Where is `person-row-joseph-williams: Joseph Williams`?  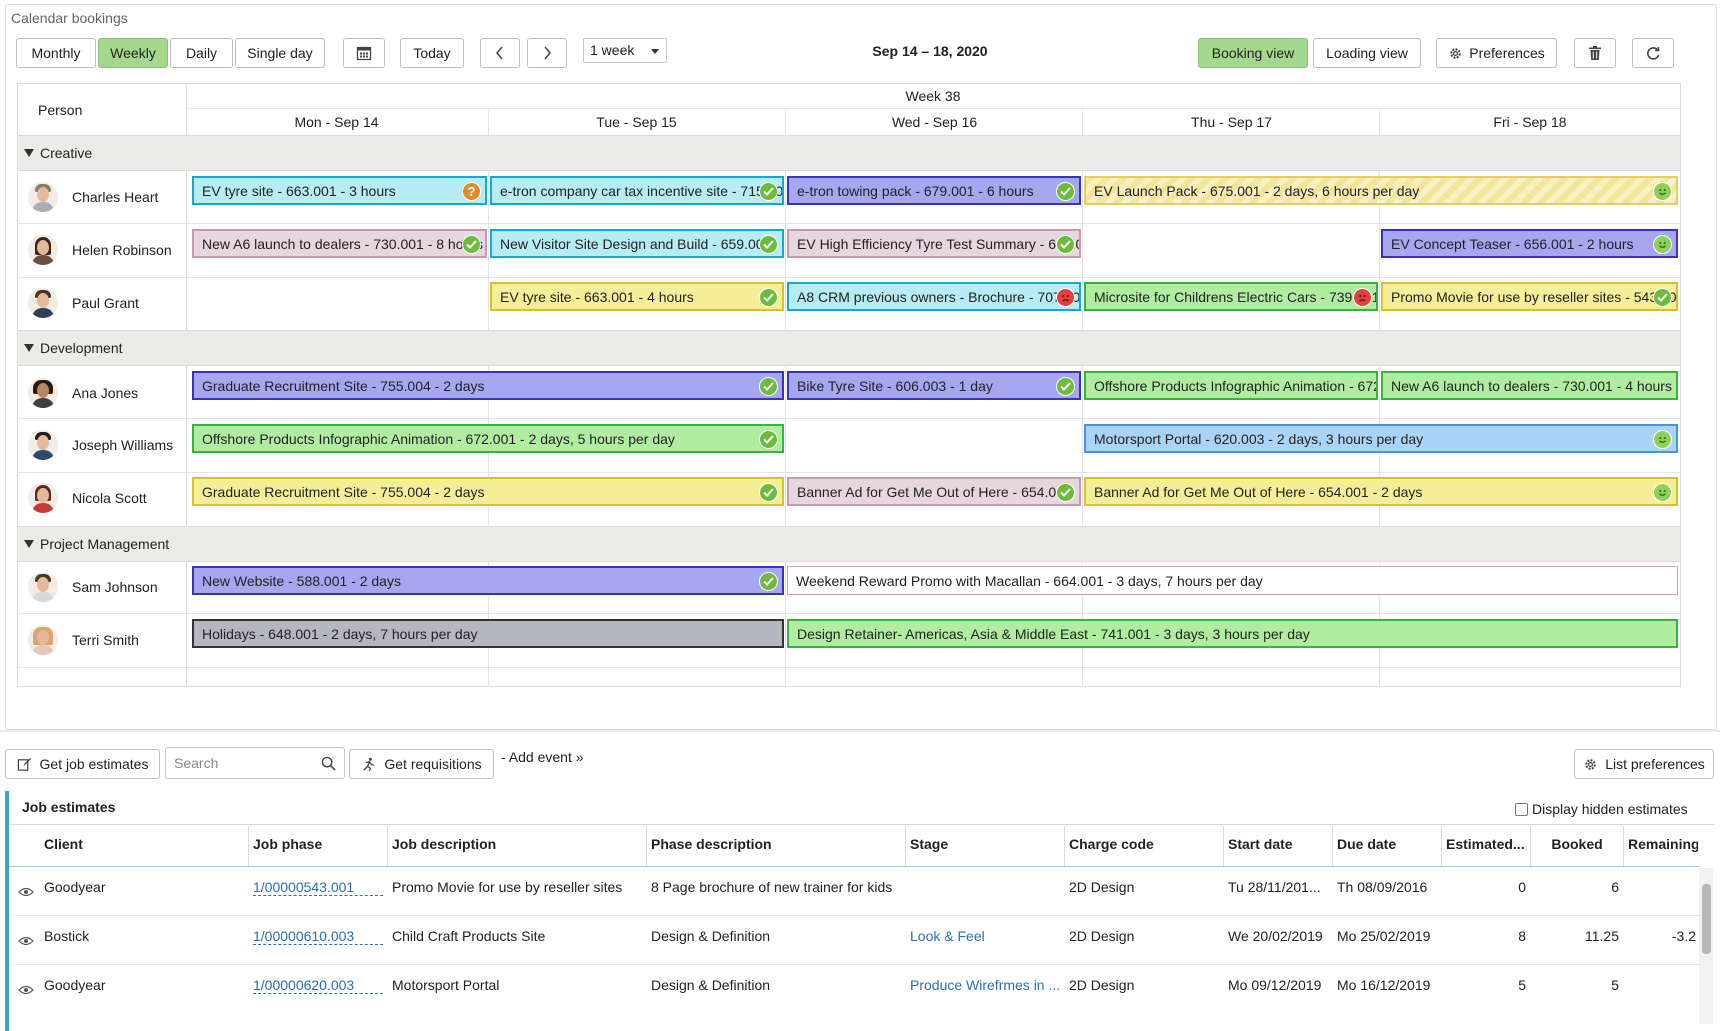
person-row-joseph-williams: Joseph Williams is located at coordinates (100, 445).